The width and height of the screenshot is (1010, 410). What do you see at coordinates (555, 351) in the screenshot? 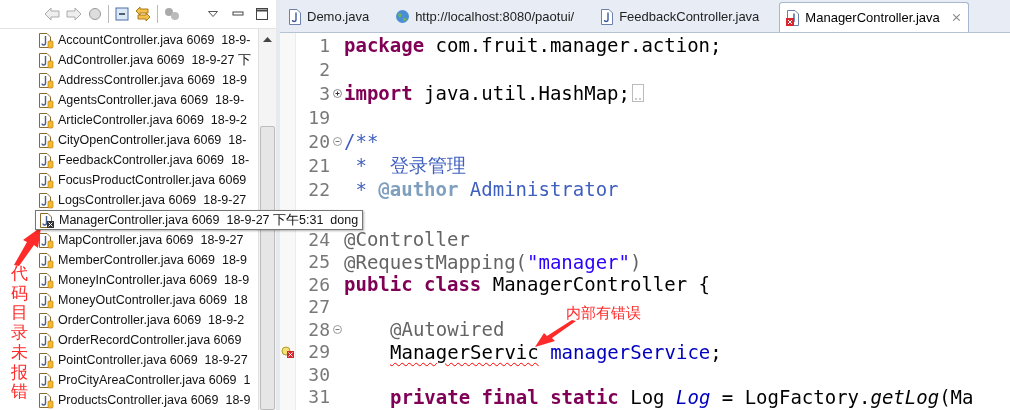
I see `code-line: ManagerServic managerService;` at bounding box center [555, 351].